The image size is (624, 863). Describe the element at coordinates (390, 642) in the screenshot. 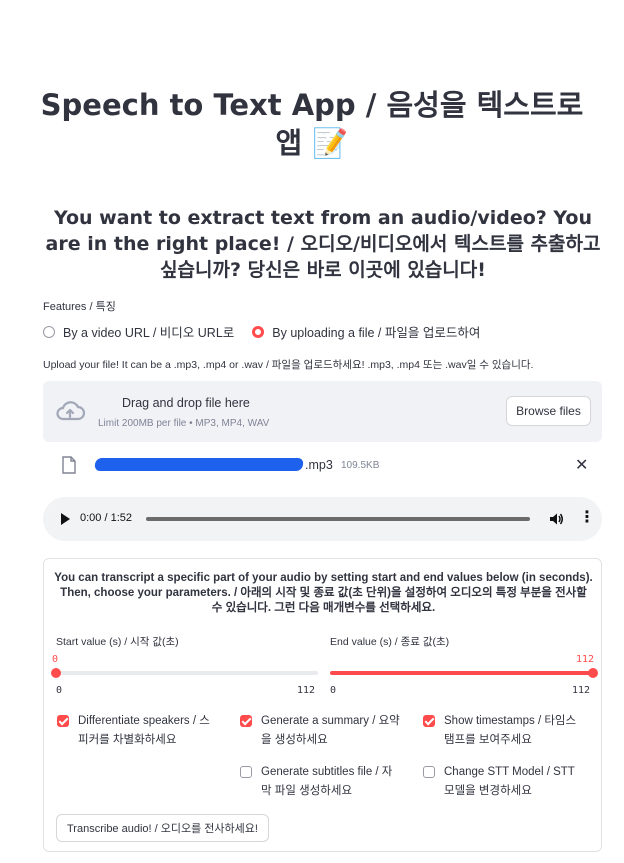

I see `end-slider-label: End value (s) / 종료 값(초)` at that location.